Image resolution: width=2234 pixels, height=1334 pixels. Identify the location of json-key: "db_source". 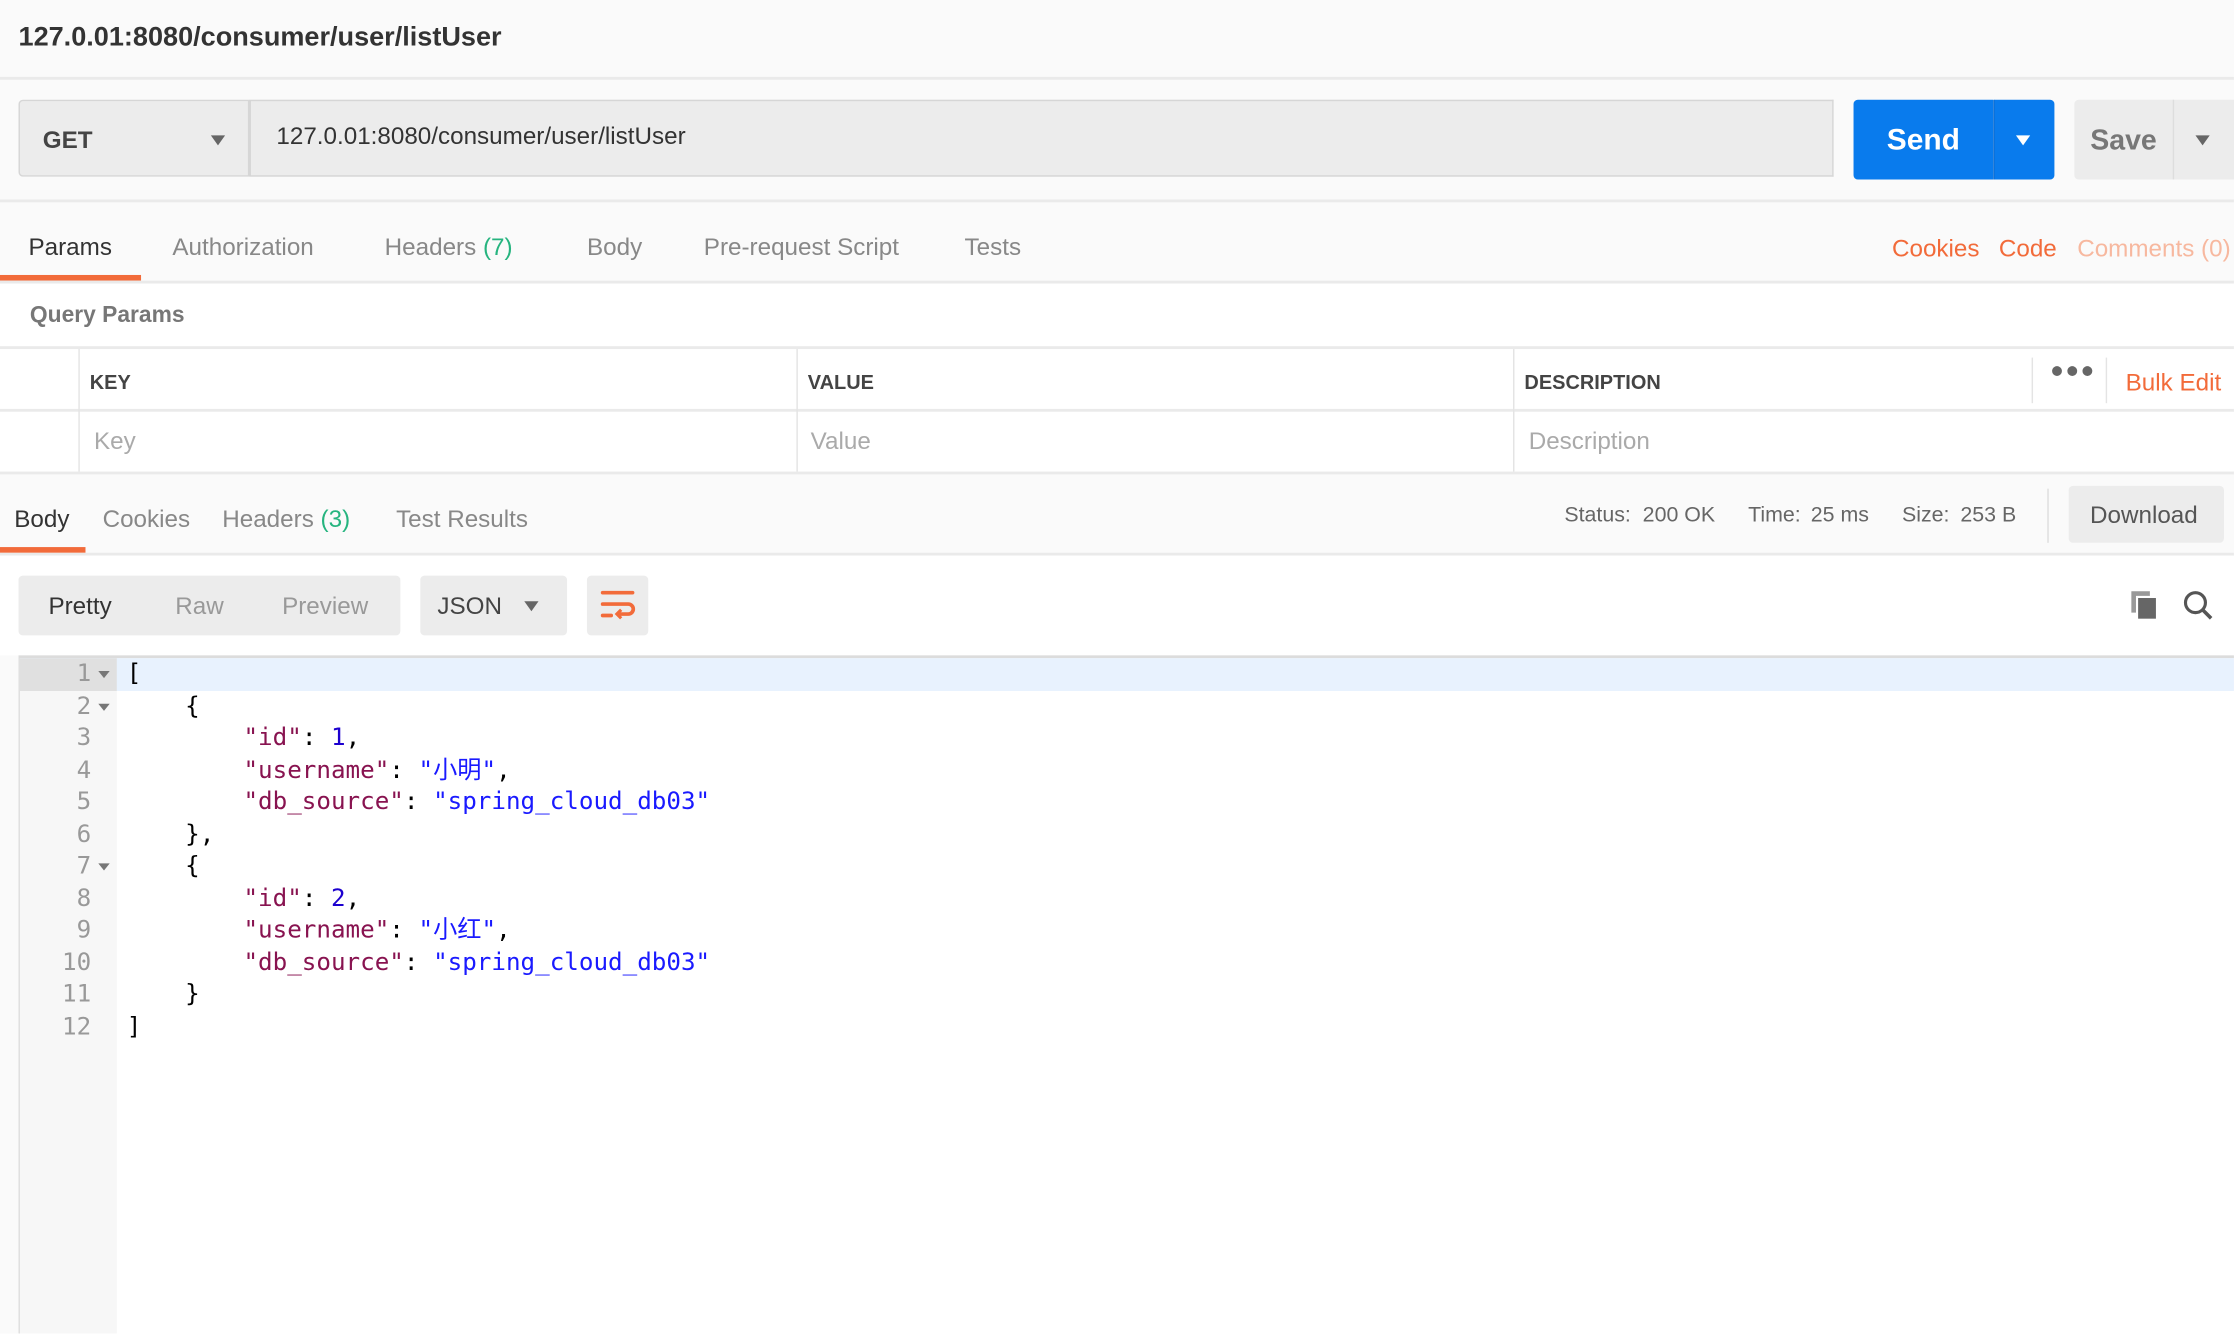
(323, 802).